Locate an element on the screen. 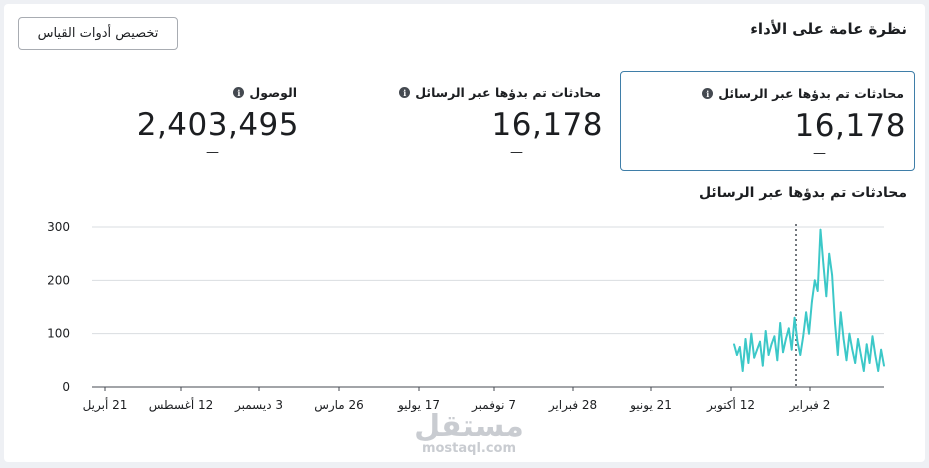 The image size is (929, 468). y-tick-label: 100 is located at coordinates (58, 334).